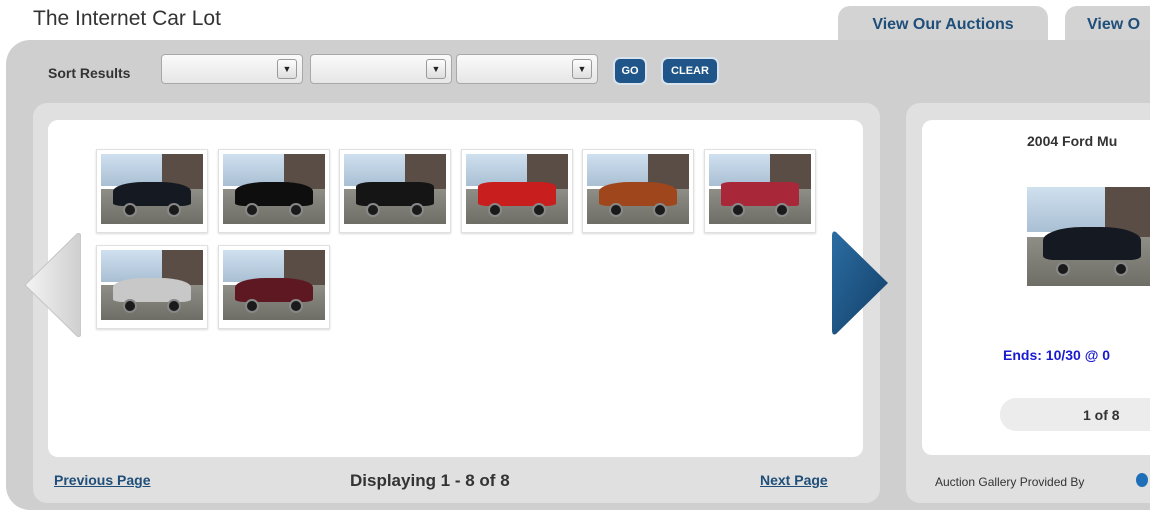 Image resolution: width=1150 pixels, height=517 pixels. What do you see at coordinates (863, 283) in the screenshot?
I see `chevron-right-icon` at bounding box center [863, 283].